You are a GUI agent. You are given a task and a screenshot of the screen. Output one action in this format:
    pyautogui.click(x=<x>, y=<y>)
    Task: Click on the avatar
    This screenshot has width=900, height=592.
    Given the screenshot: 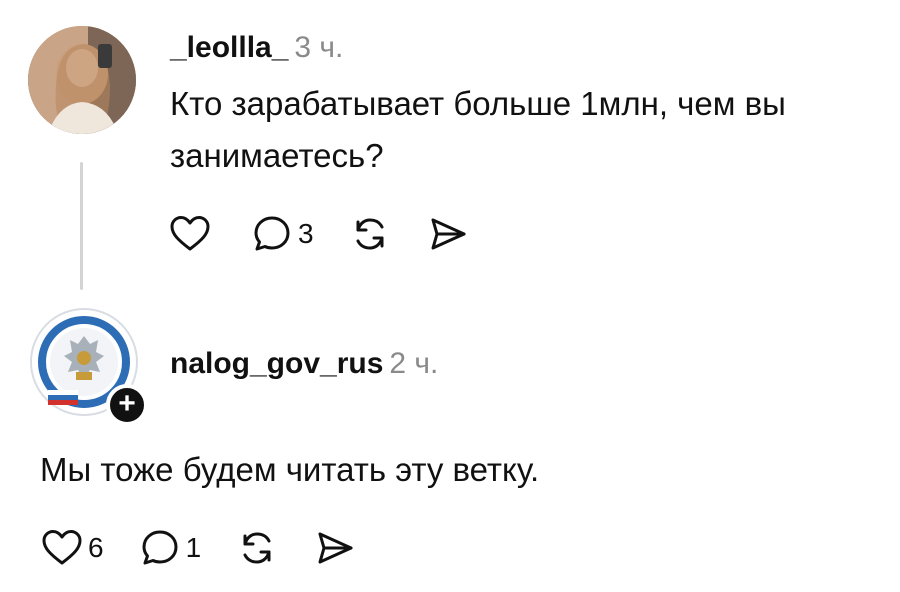 What is the action you would take?
    pyautogui.click(x=82, y=80)
    